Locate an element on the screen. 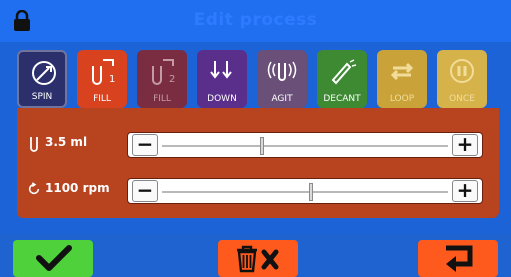 Image resolution: width=511 pixels, height=277 pixels. tab-down: DOWN is located at coordinates (222, 79).